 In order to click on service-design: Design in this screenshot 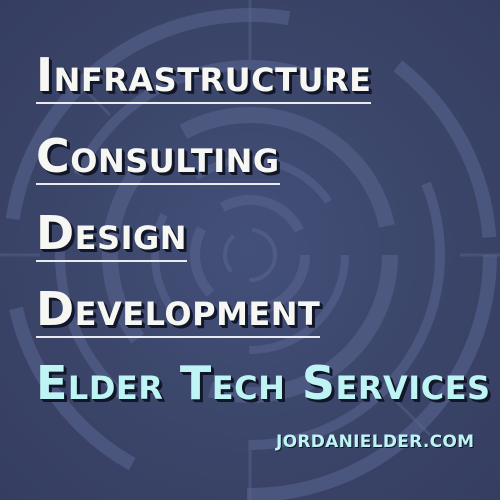, I will do `click(112, 234)`.